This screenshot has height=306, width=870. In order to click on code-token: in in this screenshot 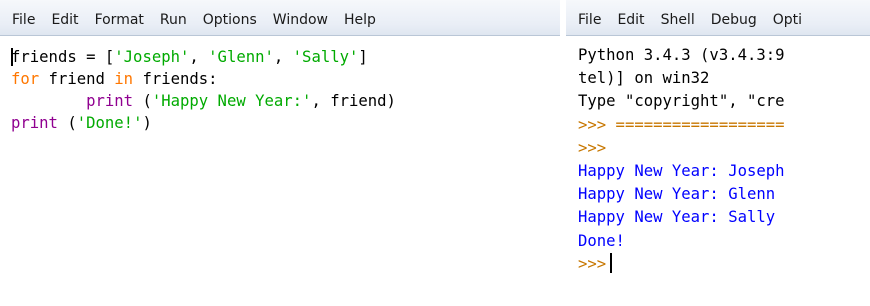, I will do `click(124, 79)`.